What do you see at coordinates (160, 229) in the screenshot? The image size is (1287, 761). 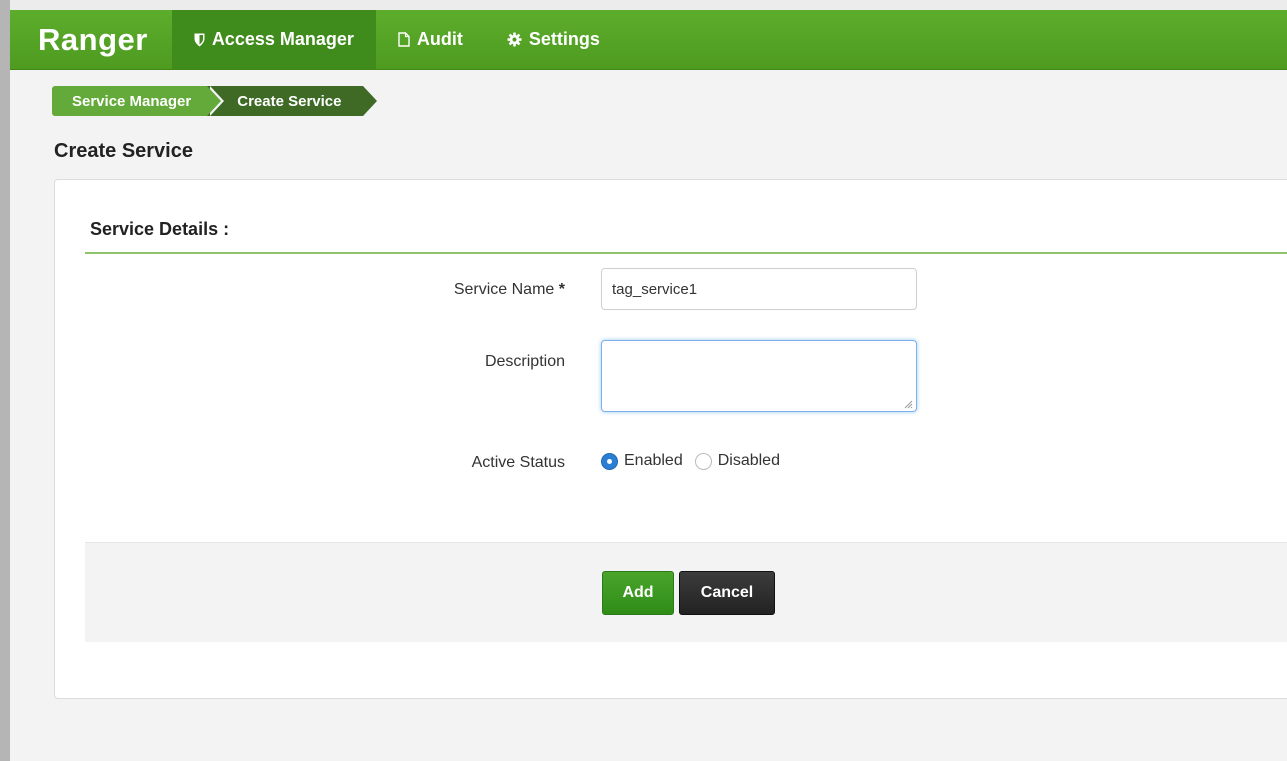 I see `section-title: Service Details :` at bounding box center [160, 229].